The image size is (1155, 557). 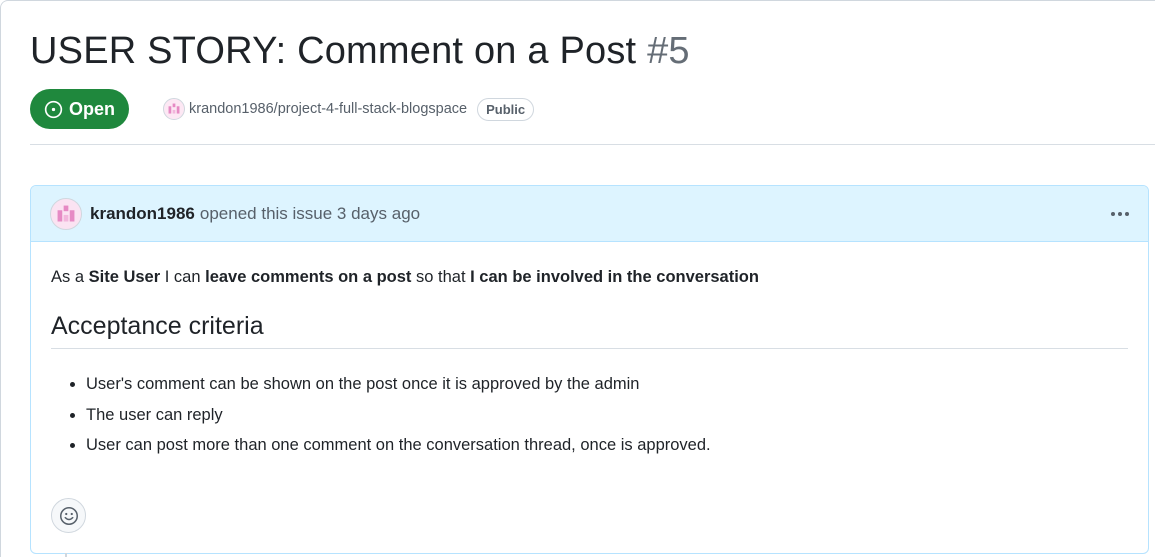 I want to click on story-action: leave comments on a post, so click(x=308, y=277).